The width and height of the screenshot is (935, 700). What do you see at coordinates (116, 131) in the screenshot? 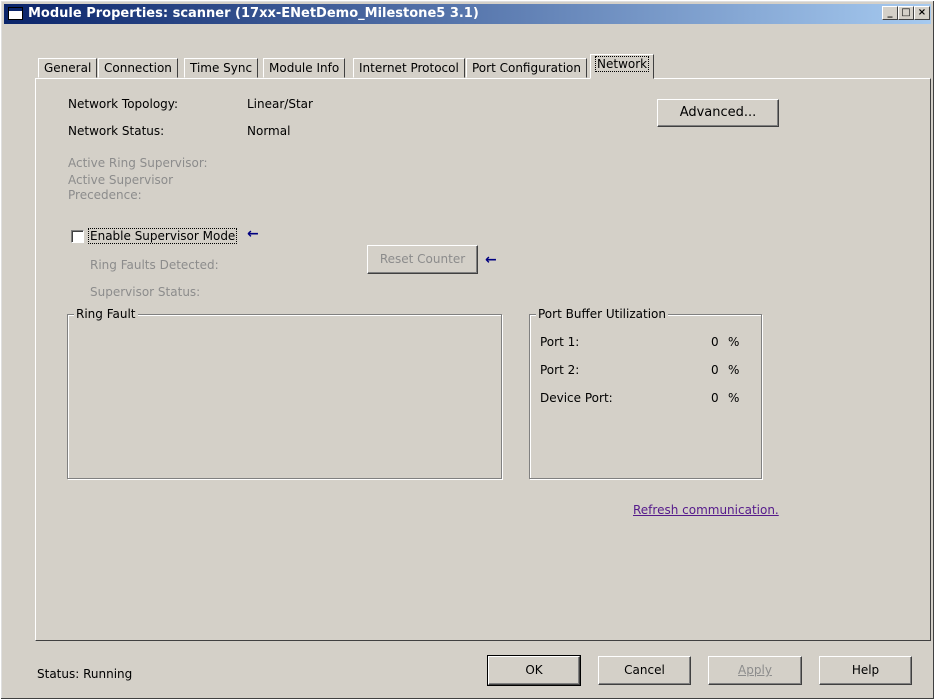
I see `network-status-label: Network Status:` at bounding box center [116, 131].